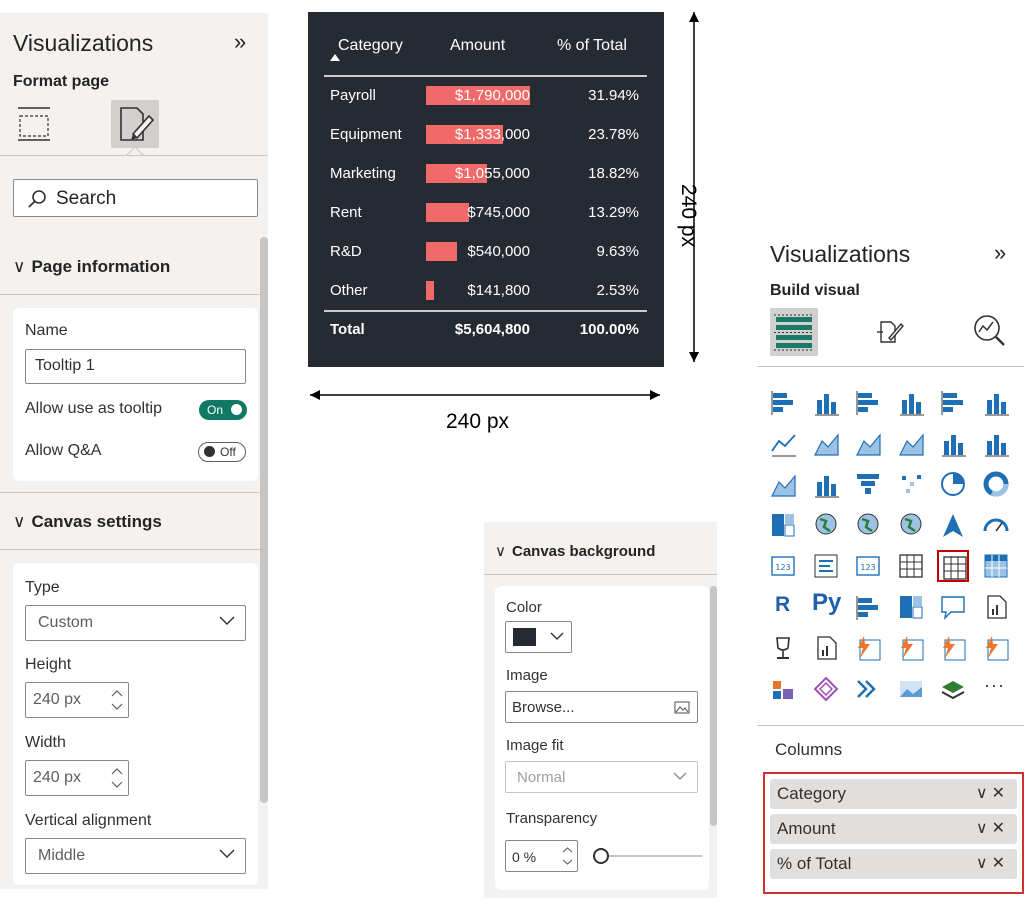 This screenshot has width=1024, height=902. What do you see at coordinates (868, 689) in the screenshot?
I see `custom-visual-e-icon` at bounding box center [868, 689].